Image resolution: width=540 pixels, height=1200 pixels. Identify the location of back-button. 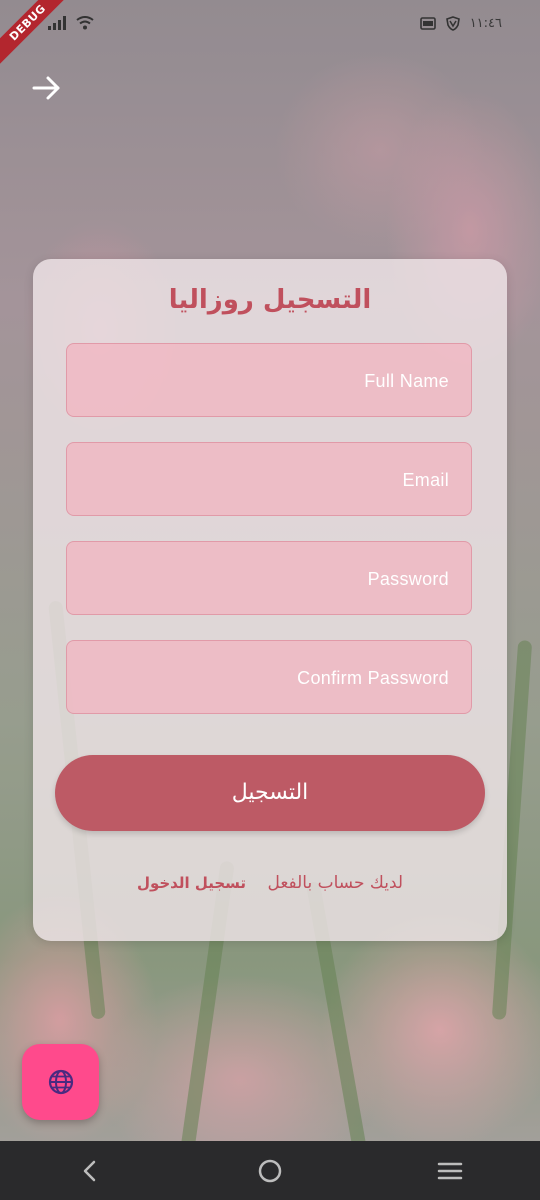
(46, 88).